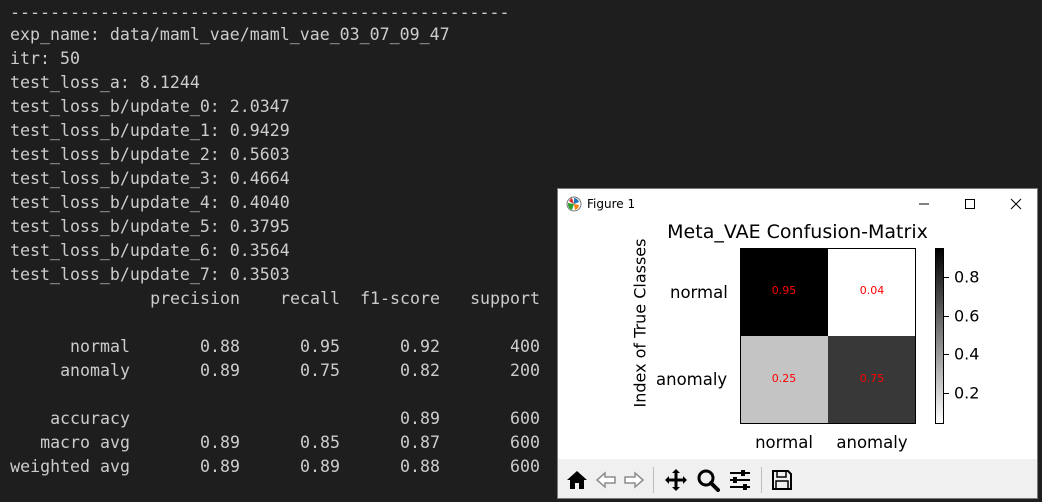 The image size is (1042, 502). I want to click on col-label-anomaly: anomaly, so click(872, 442).